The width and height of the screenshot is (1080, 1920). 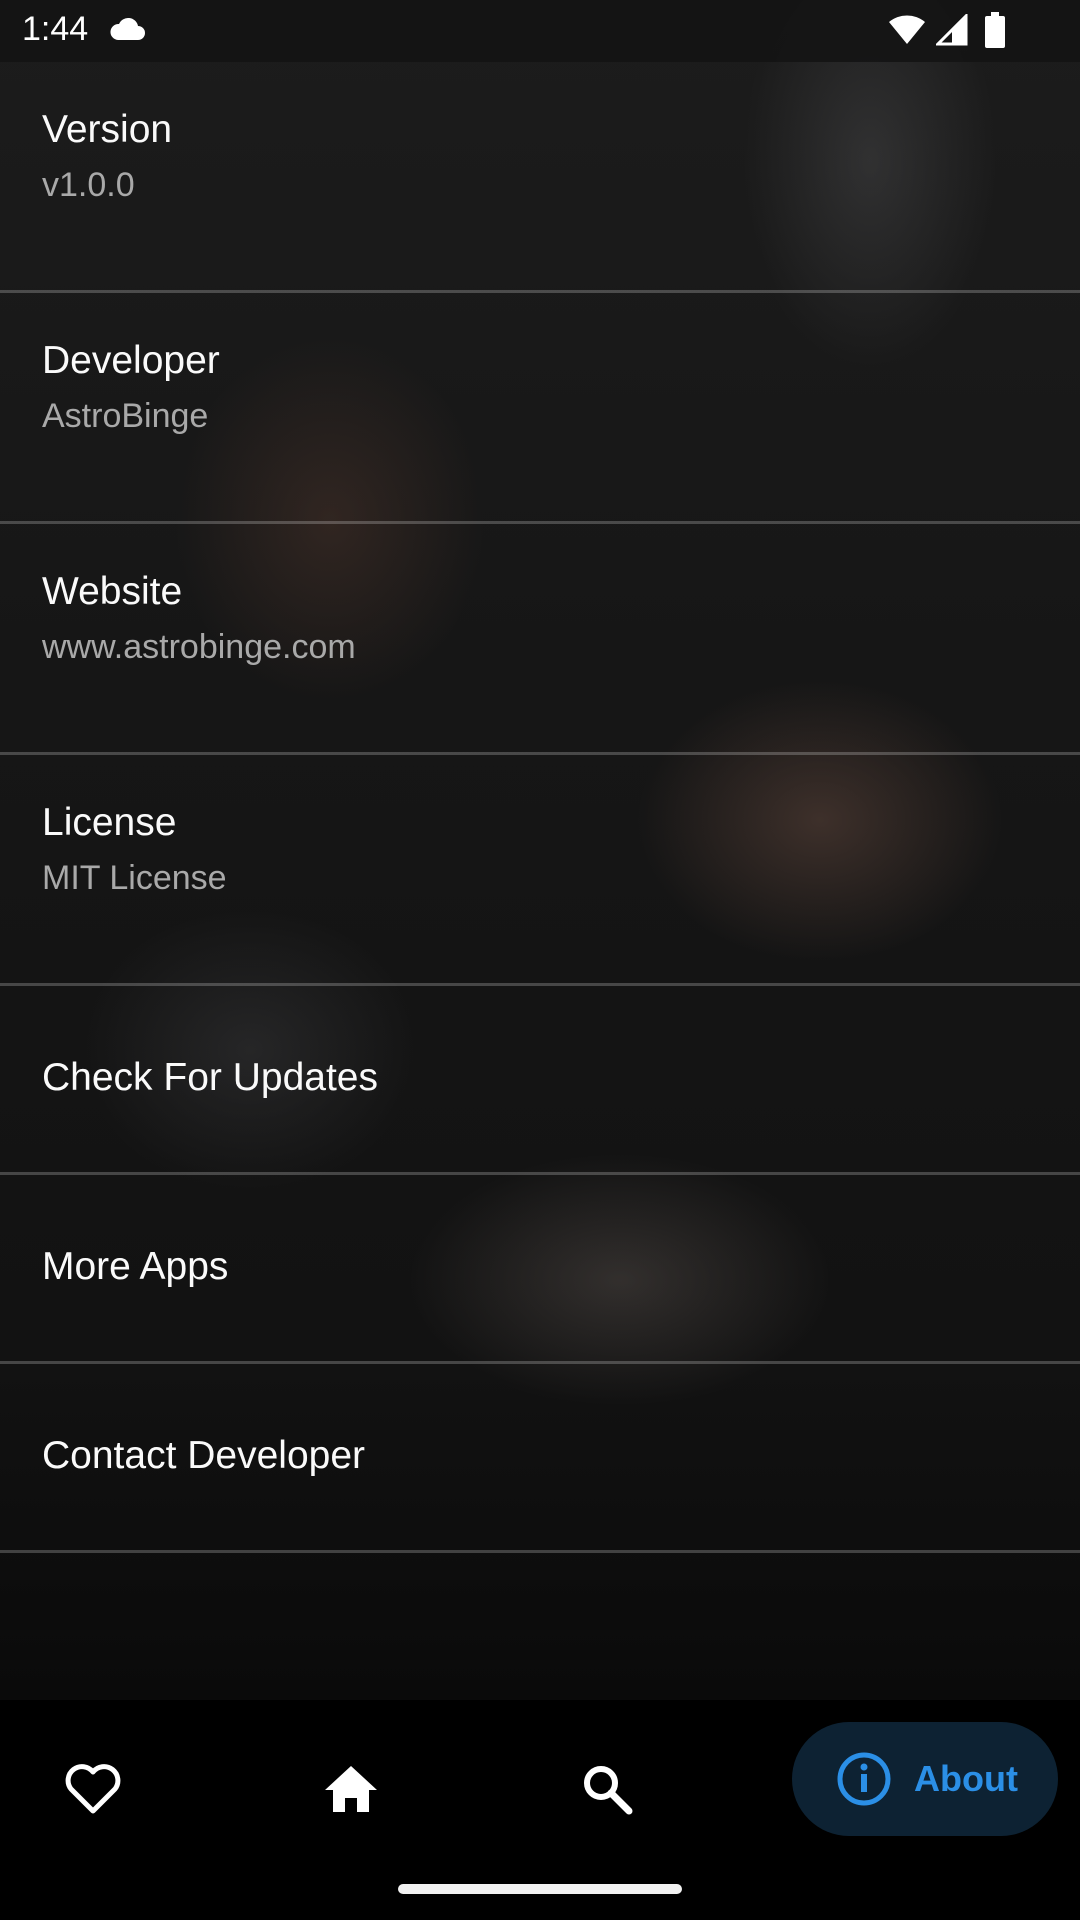 I want to click on search-icon, so click(x=608, y=1790).